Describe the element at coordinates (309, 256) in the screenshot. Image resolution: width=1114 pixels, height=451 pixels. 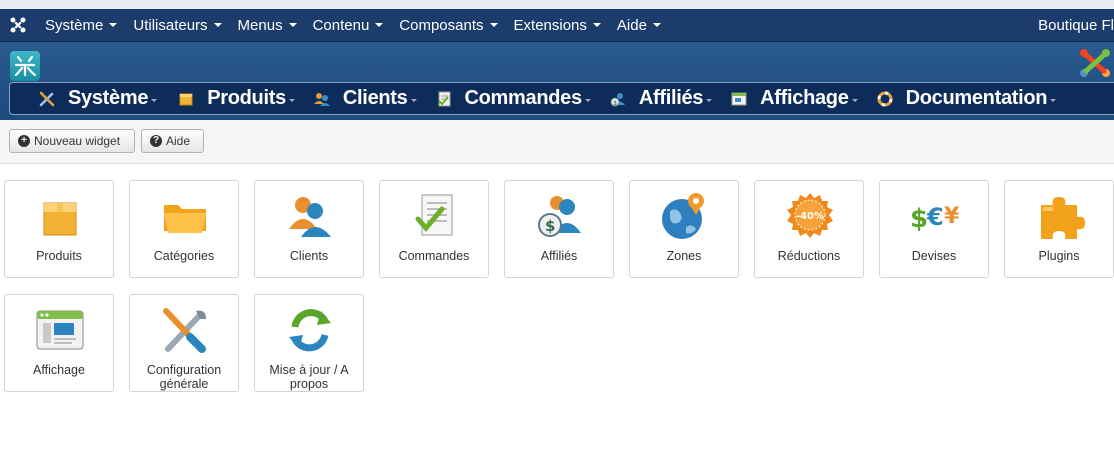
I see `tile-label: Clients` at that location.